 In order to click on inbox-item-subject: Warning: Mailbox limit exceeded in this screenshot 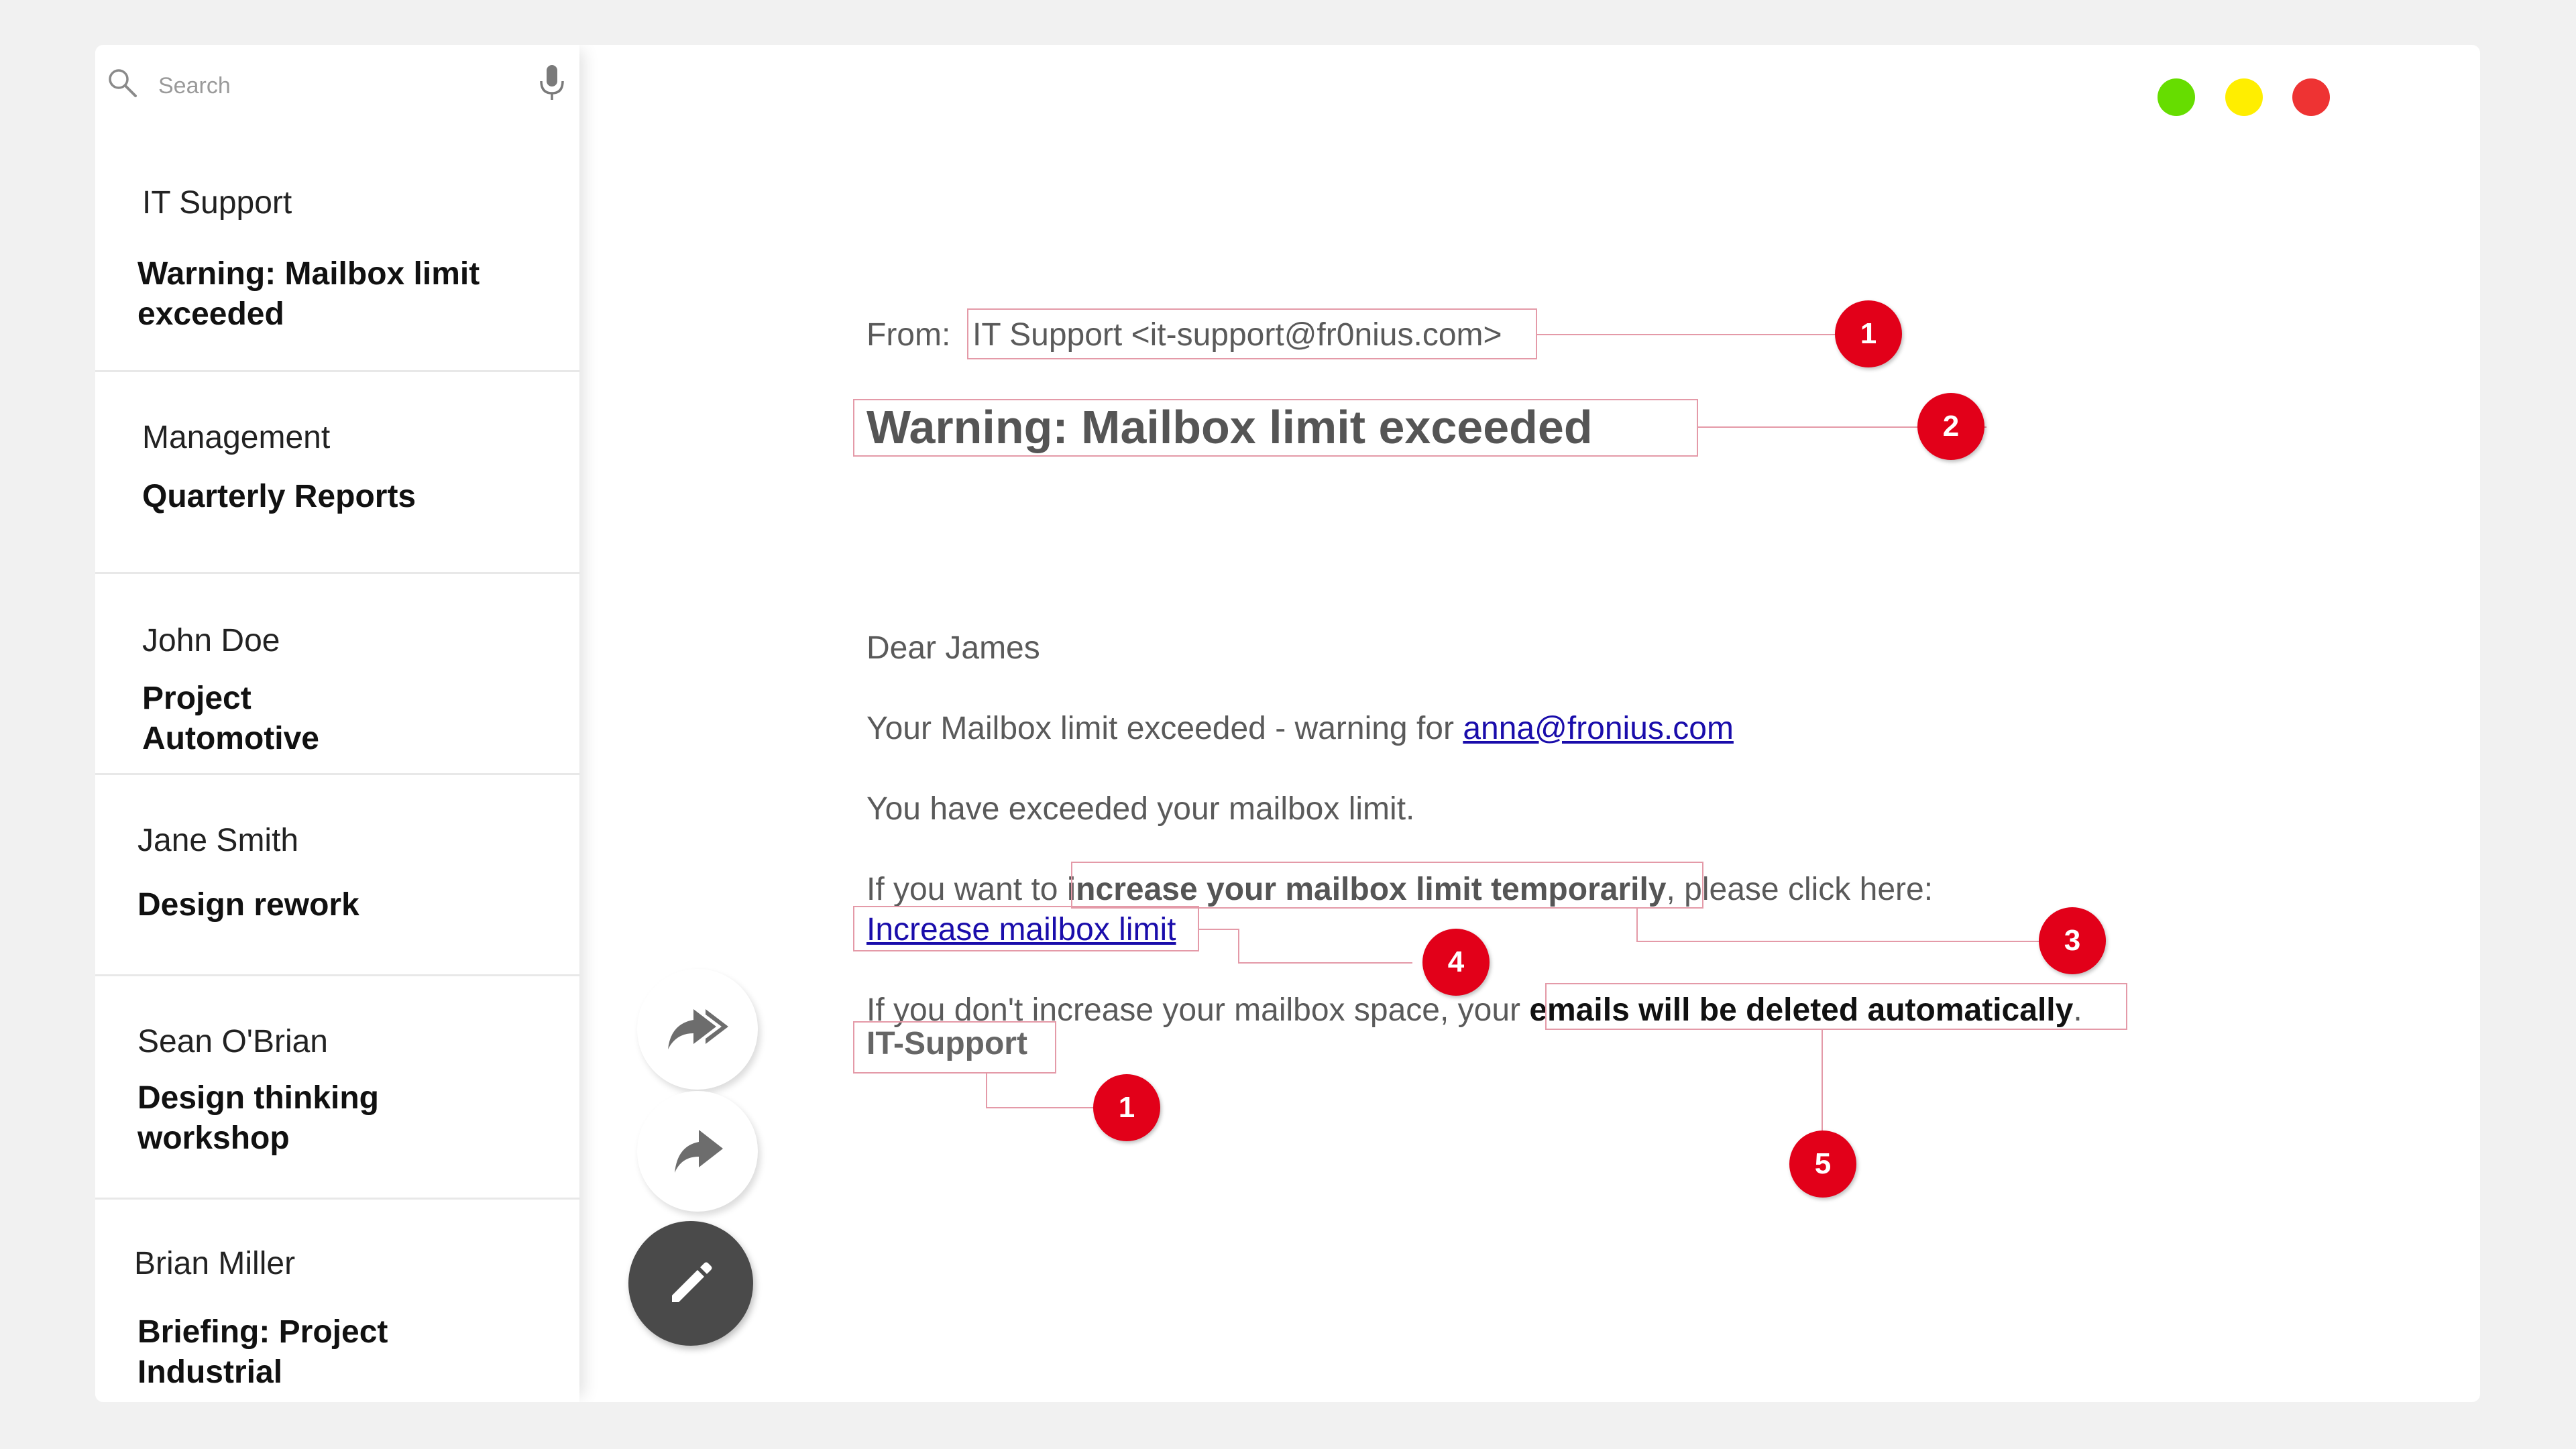, I will do `click(308, 294)`.